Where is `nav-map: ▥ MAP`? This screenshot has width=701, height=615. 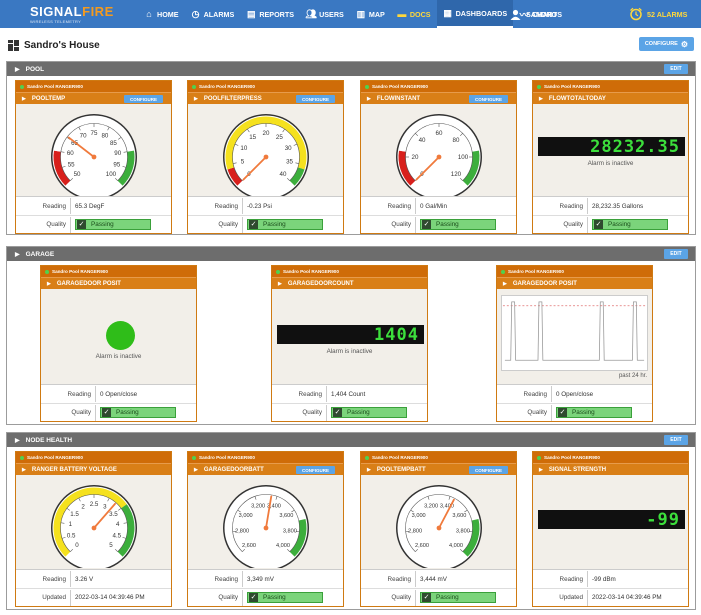 nav-map: ▥ MAP is located at coordinates (370, 14).